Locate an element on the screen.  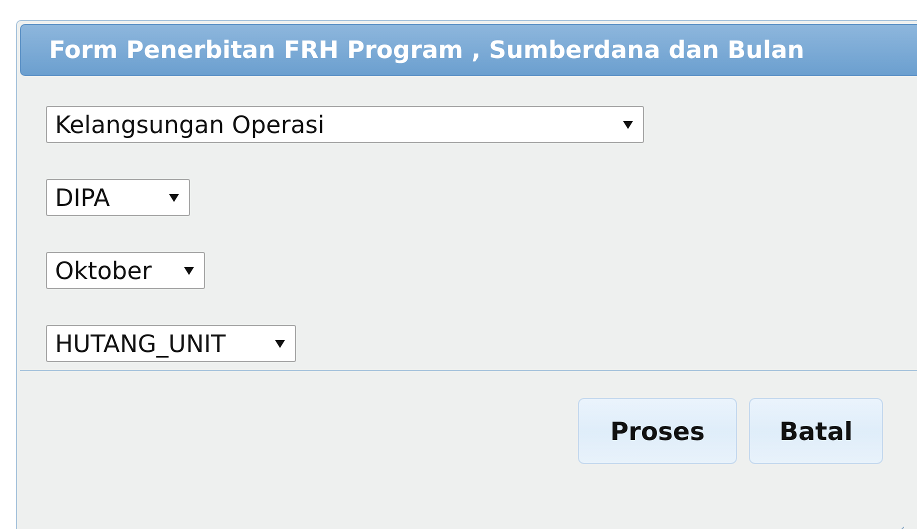
dialog-title: Form Penerbitan FRH Program , Sumberdana dan Bulan is located at coordinates (426, 50).